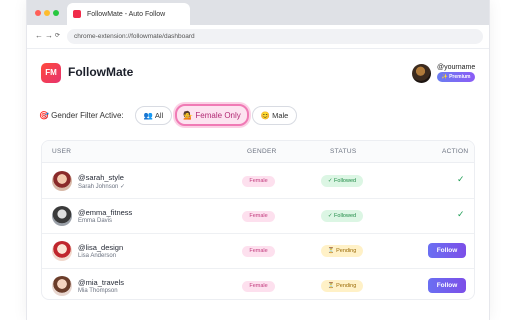 The width and height of the screenshot is (512, 320). What do you see at coordinates (102, 187) in the screenshot?
I see `user-name: Sarah Johnson ✓` at bounding box center [102, 187].